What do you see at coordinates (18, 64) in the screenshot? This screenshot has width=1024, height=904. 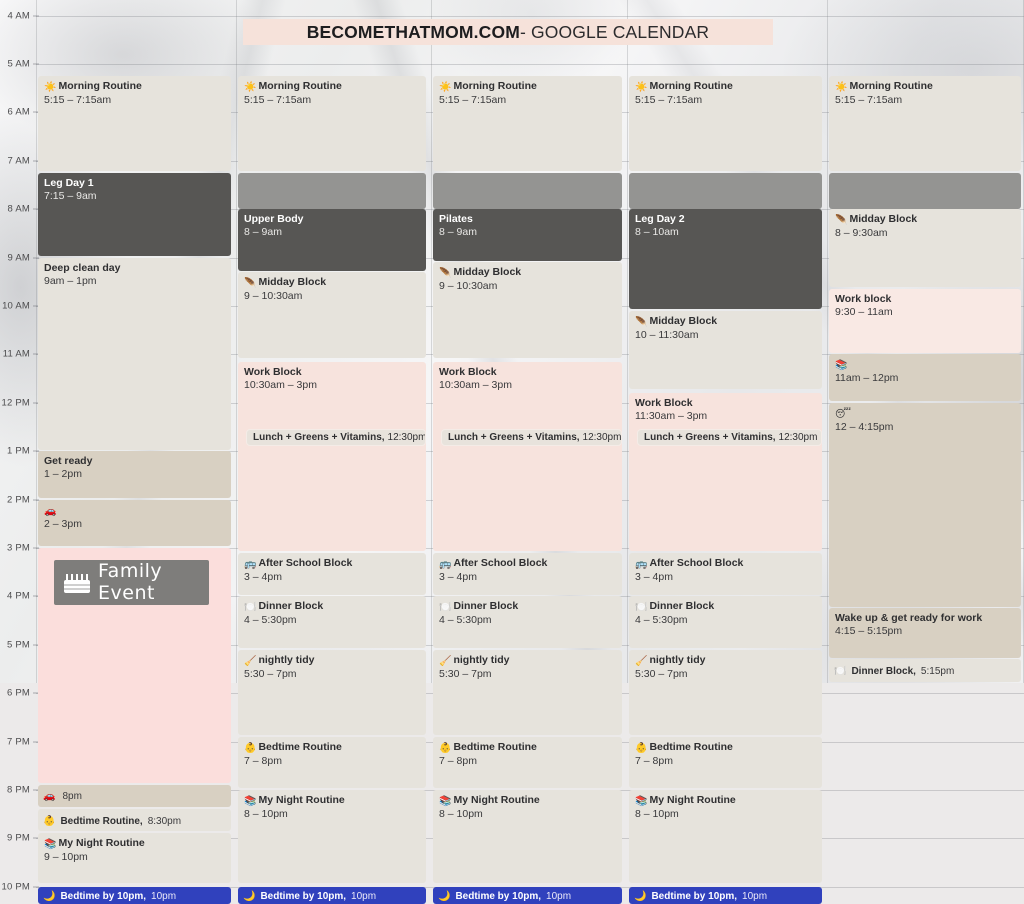 I see `time-label: 5 AM` at bounding box center [18, 64].